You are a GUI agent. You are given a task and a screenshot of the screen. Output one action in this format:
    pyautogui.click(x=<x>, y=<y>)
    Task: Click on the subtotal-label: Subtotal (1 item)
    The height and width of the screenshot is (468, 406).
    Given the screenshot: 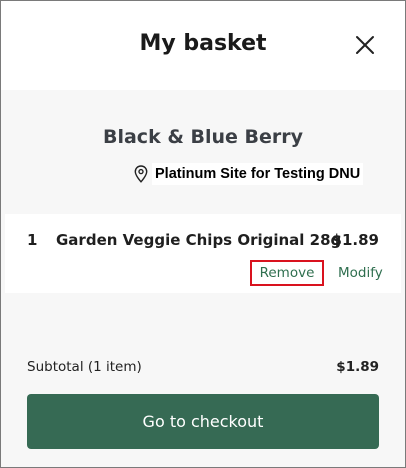 What is the action you would take?
    pyautogui.click(x=84, y=367)
    